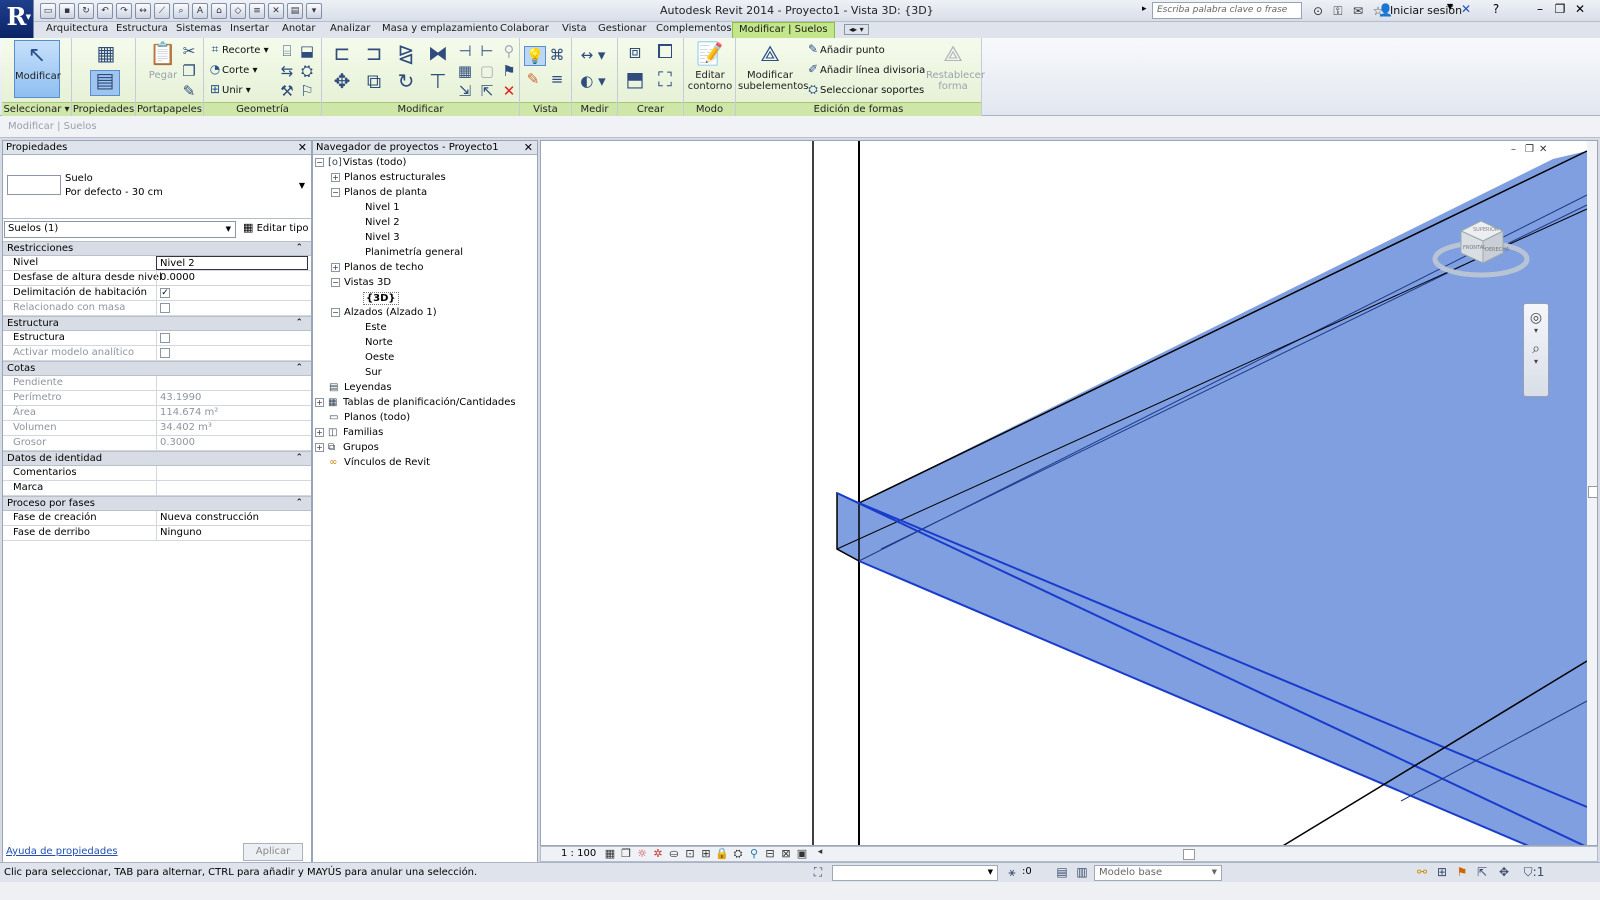 Image resolution: width=1600 pixels, height=900 pixels. I want to click on application-menu-button: R ▼, so click(17, 19).